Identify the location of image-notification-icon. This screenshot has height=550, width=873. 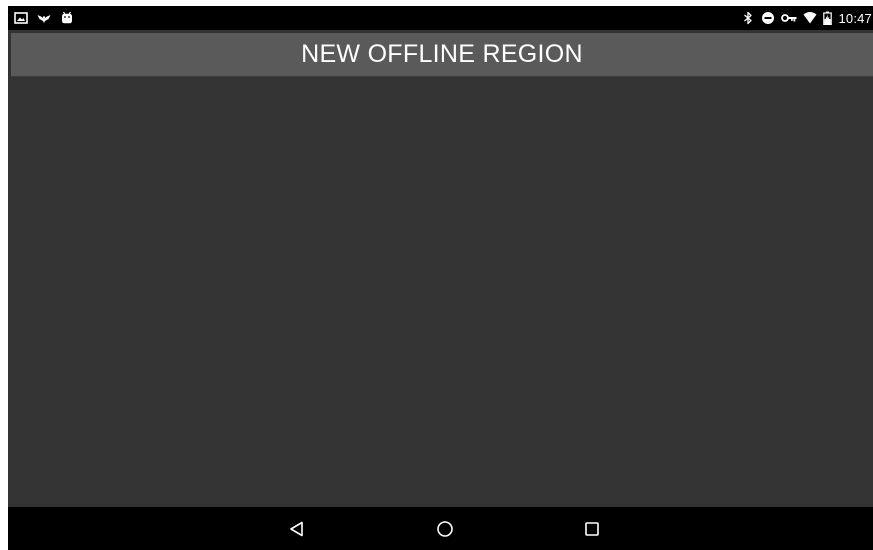
(21, 18).